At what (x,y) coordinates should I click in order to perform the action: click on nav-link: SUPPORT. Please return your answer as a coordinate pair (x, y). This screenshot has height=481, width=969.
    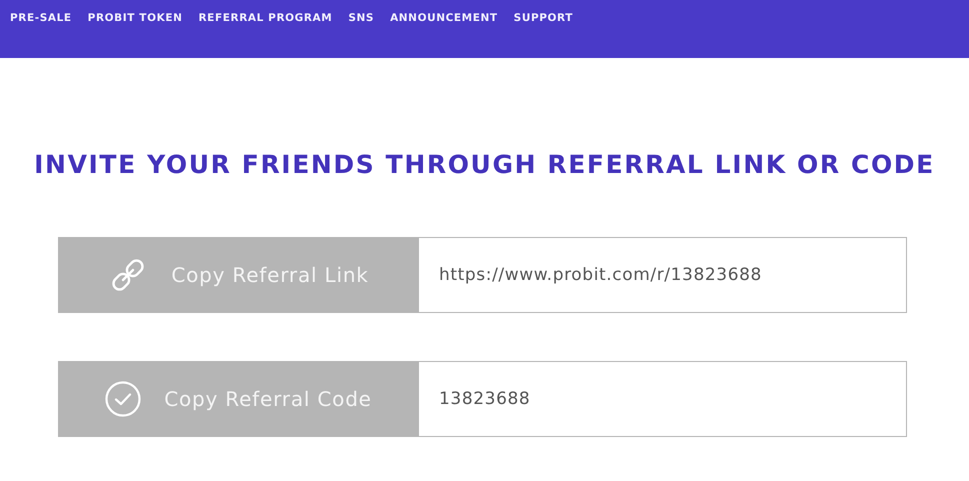
    Looking at the image, I should click on (544, 18).